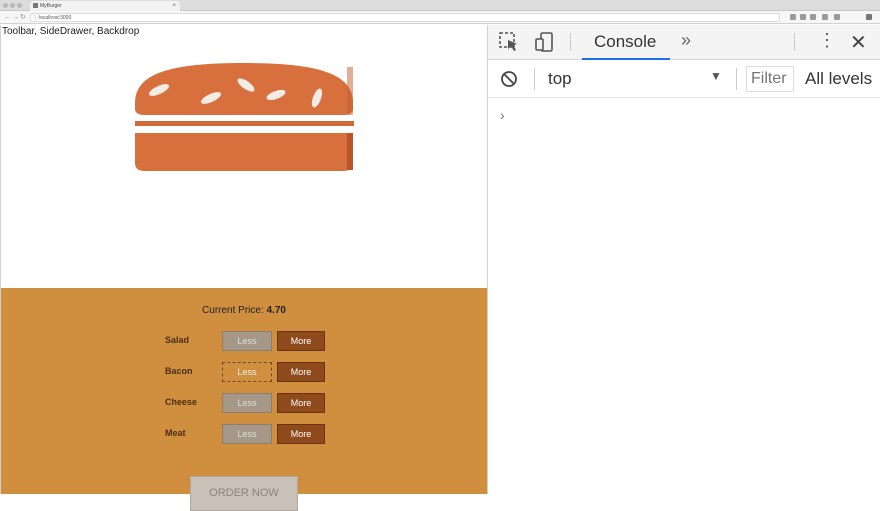  I want to click on burger-image, so click(244, 117).